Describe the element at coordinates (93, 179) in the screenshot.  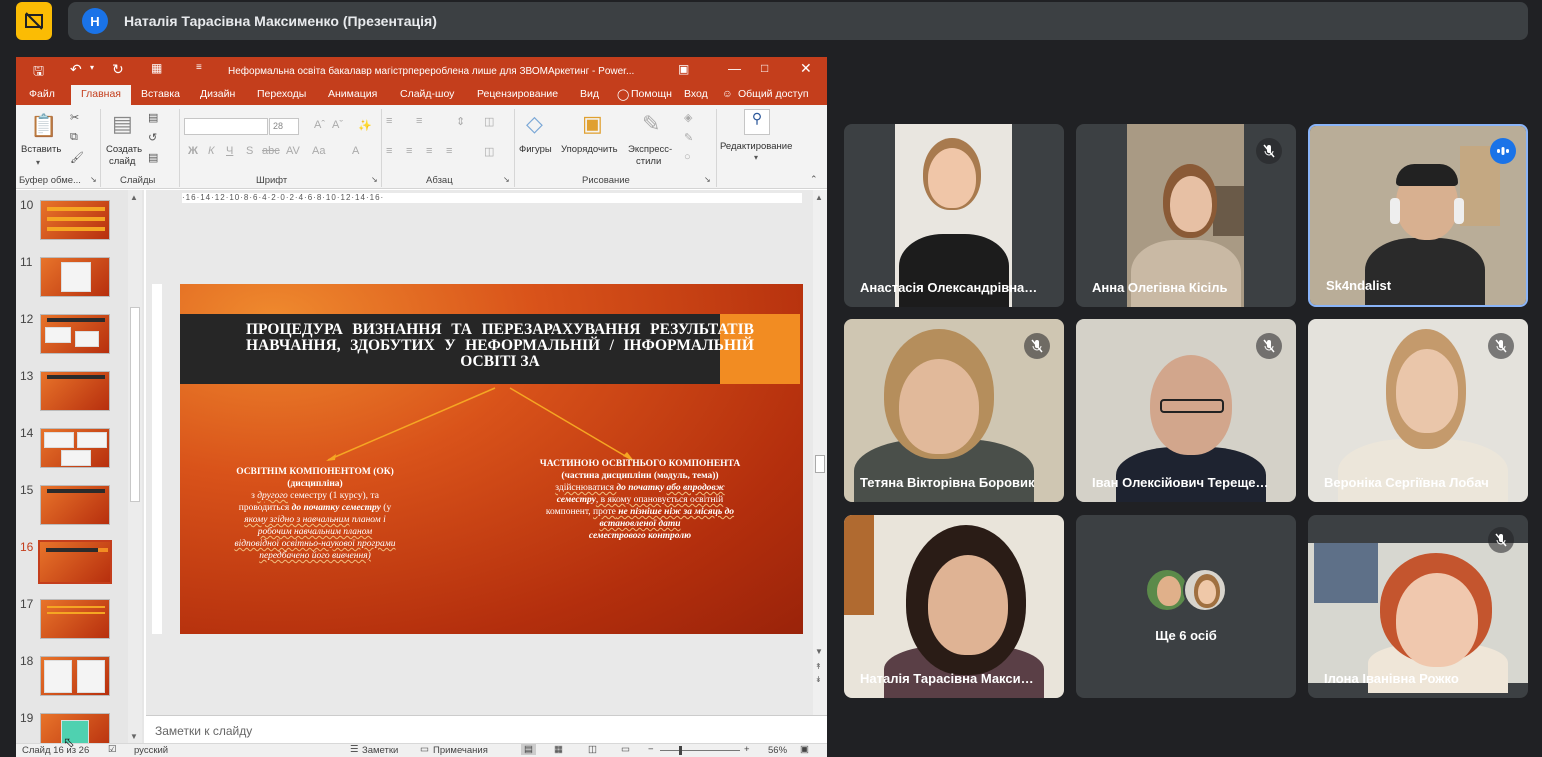
I see `clipboard-launcher-icon: ↘` at that location.